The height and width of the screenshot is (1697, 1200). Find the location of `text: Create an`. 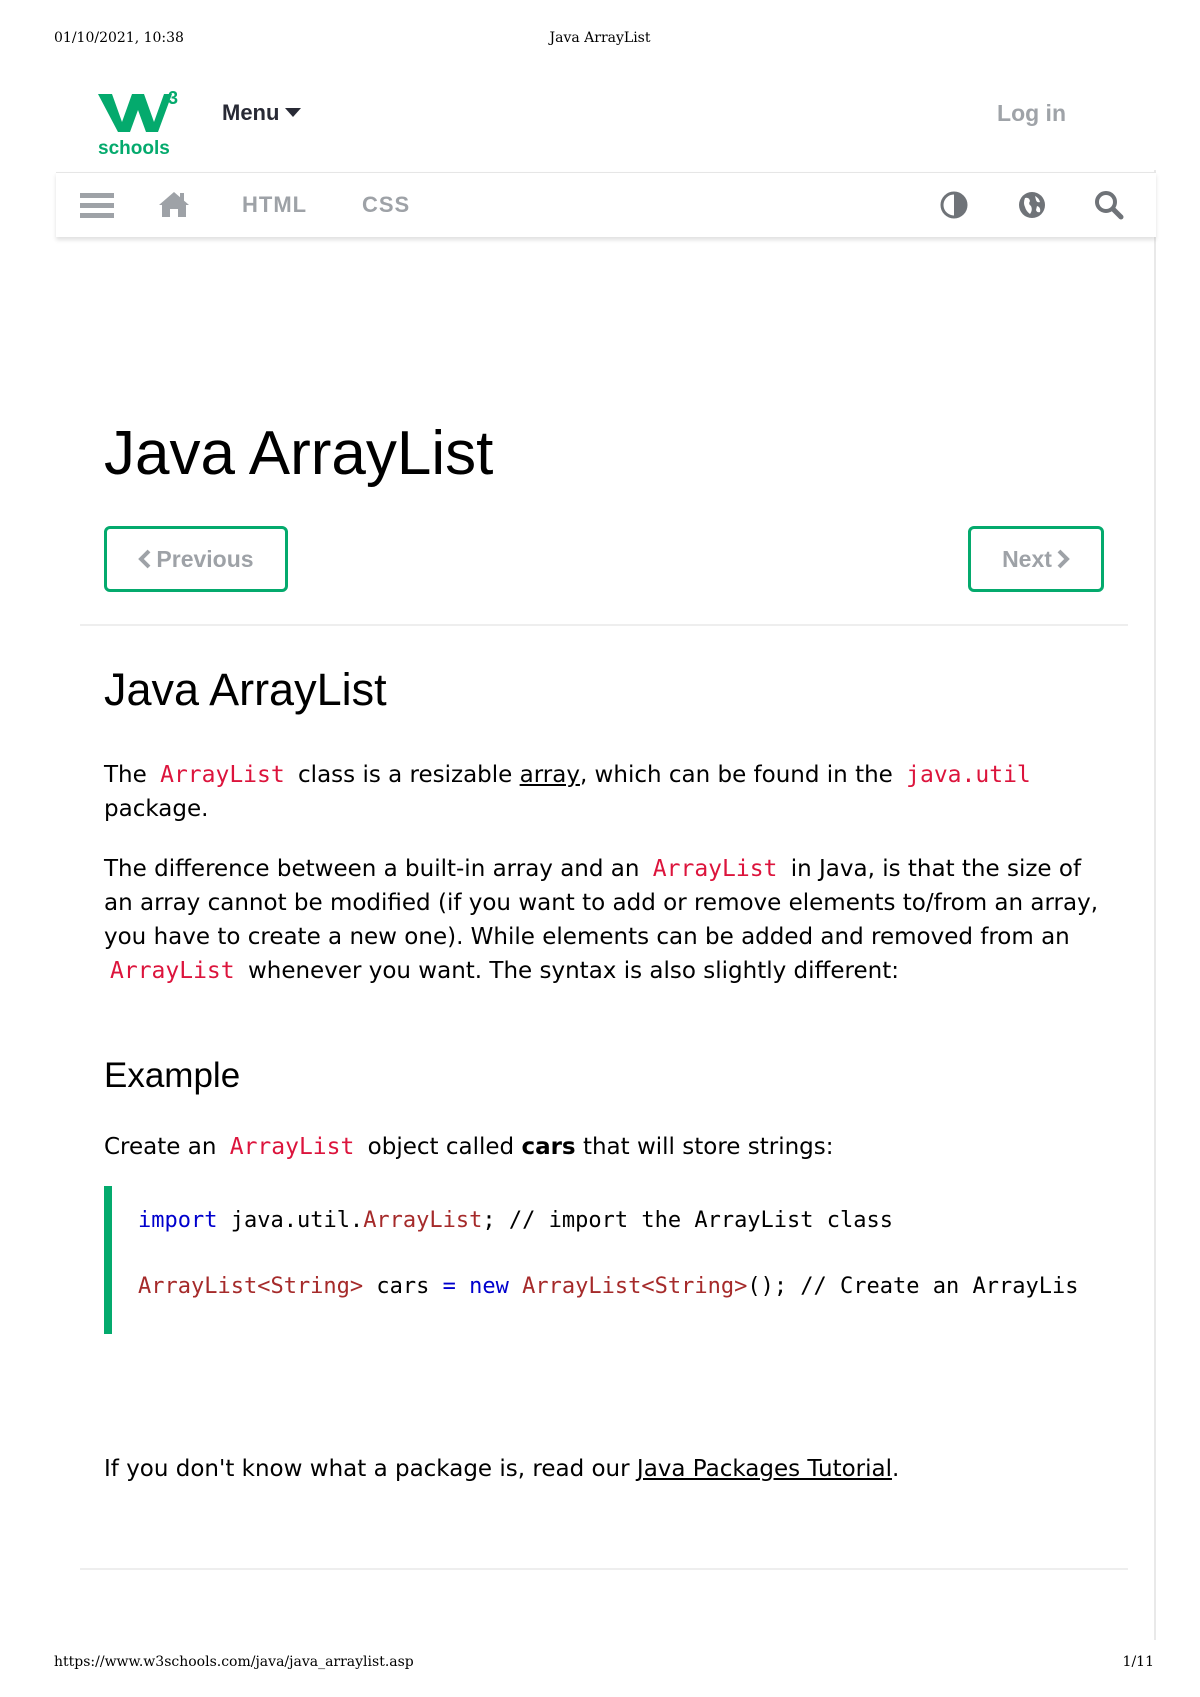

text: Create an is located at coordinates (160, 1147).